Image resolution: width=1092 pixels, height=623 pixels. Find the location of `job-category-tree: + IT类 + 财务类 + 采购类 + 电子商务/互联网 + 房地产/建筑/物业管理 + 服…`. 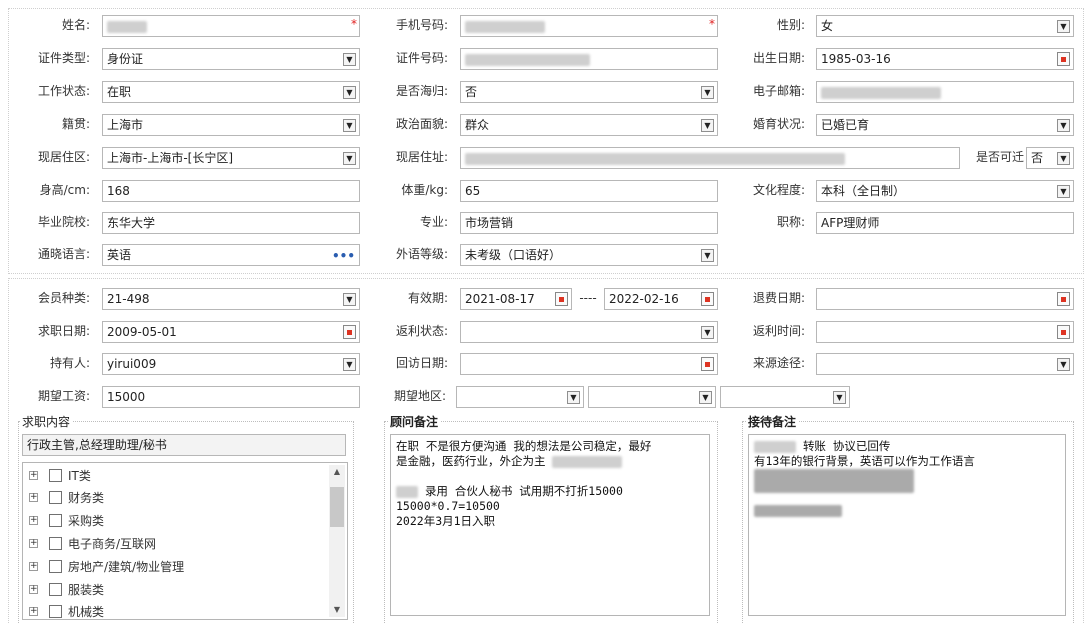

job-category-tree: + IT类 + 财务类 + 采购类 + 电子商务/互联网 + 房地产/建筑/物业管理 + 服… is located at coordinates (185, 541).